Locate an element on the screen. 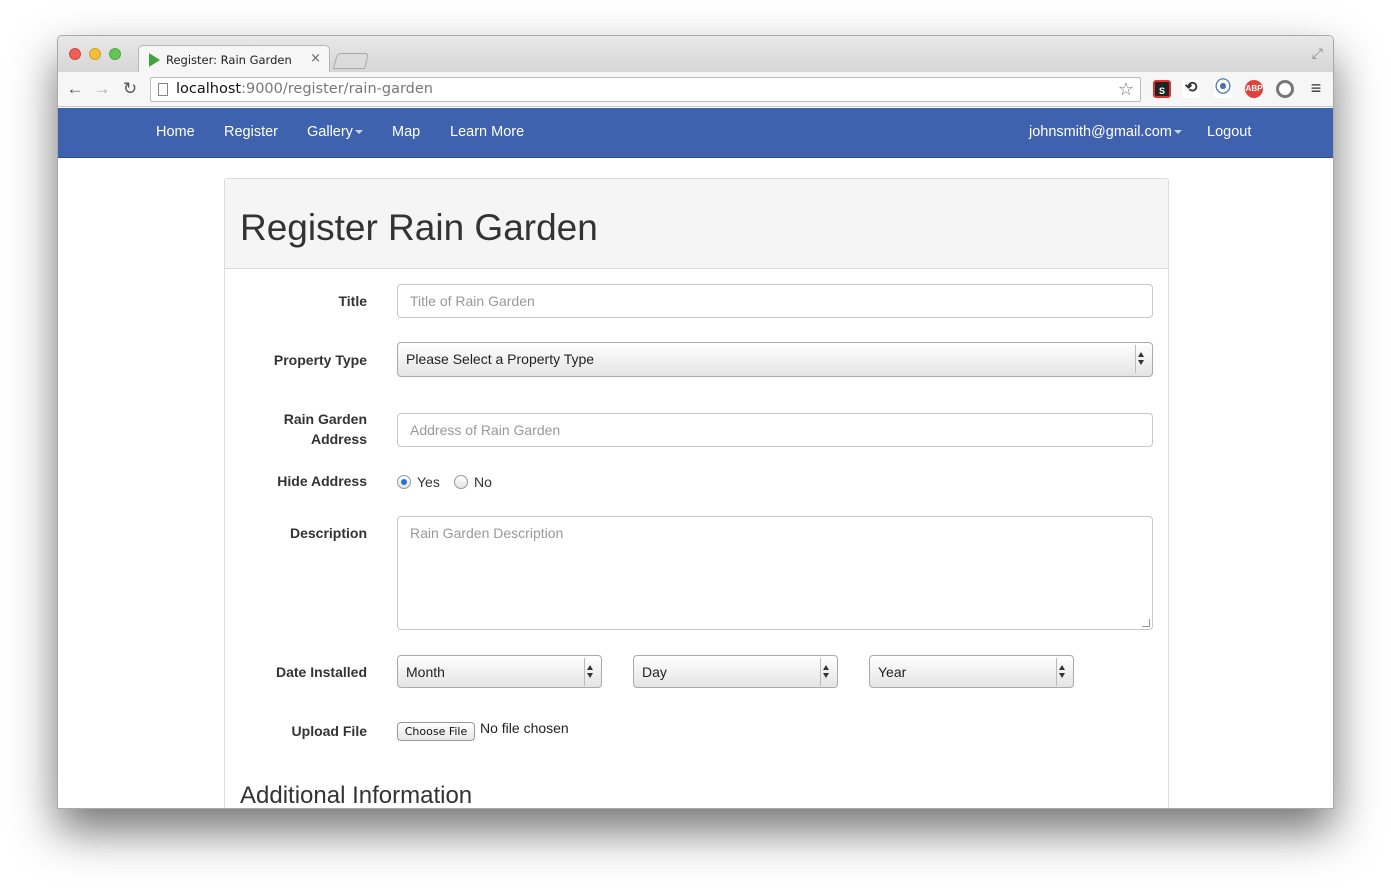 The width and height of the screenshot is (1391, 888). tab-close-icon: × is located at coordinates (315, 58).